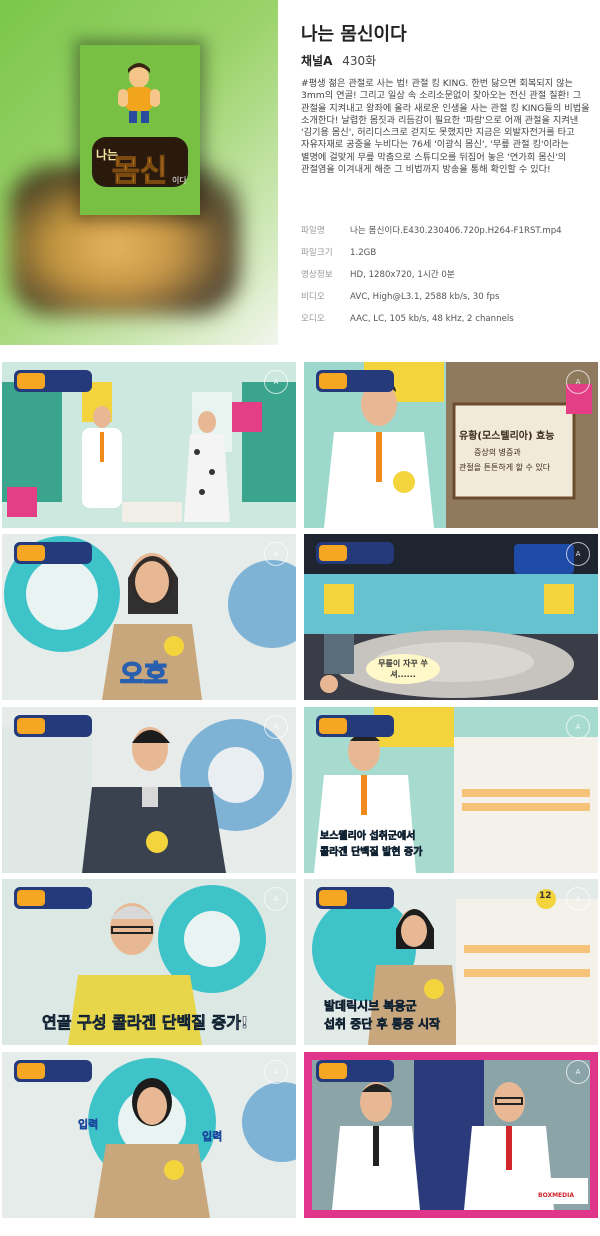  Describe the element at coordinates (143, 675) in the screenshot. I see `caption-text: 오호` at that location.